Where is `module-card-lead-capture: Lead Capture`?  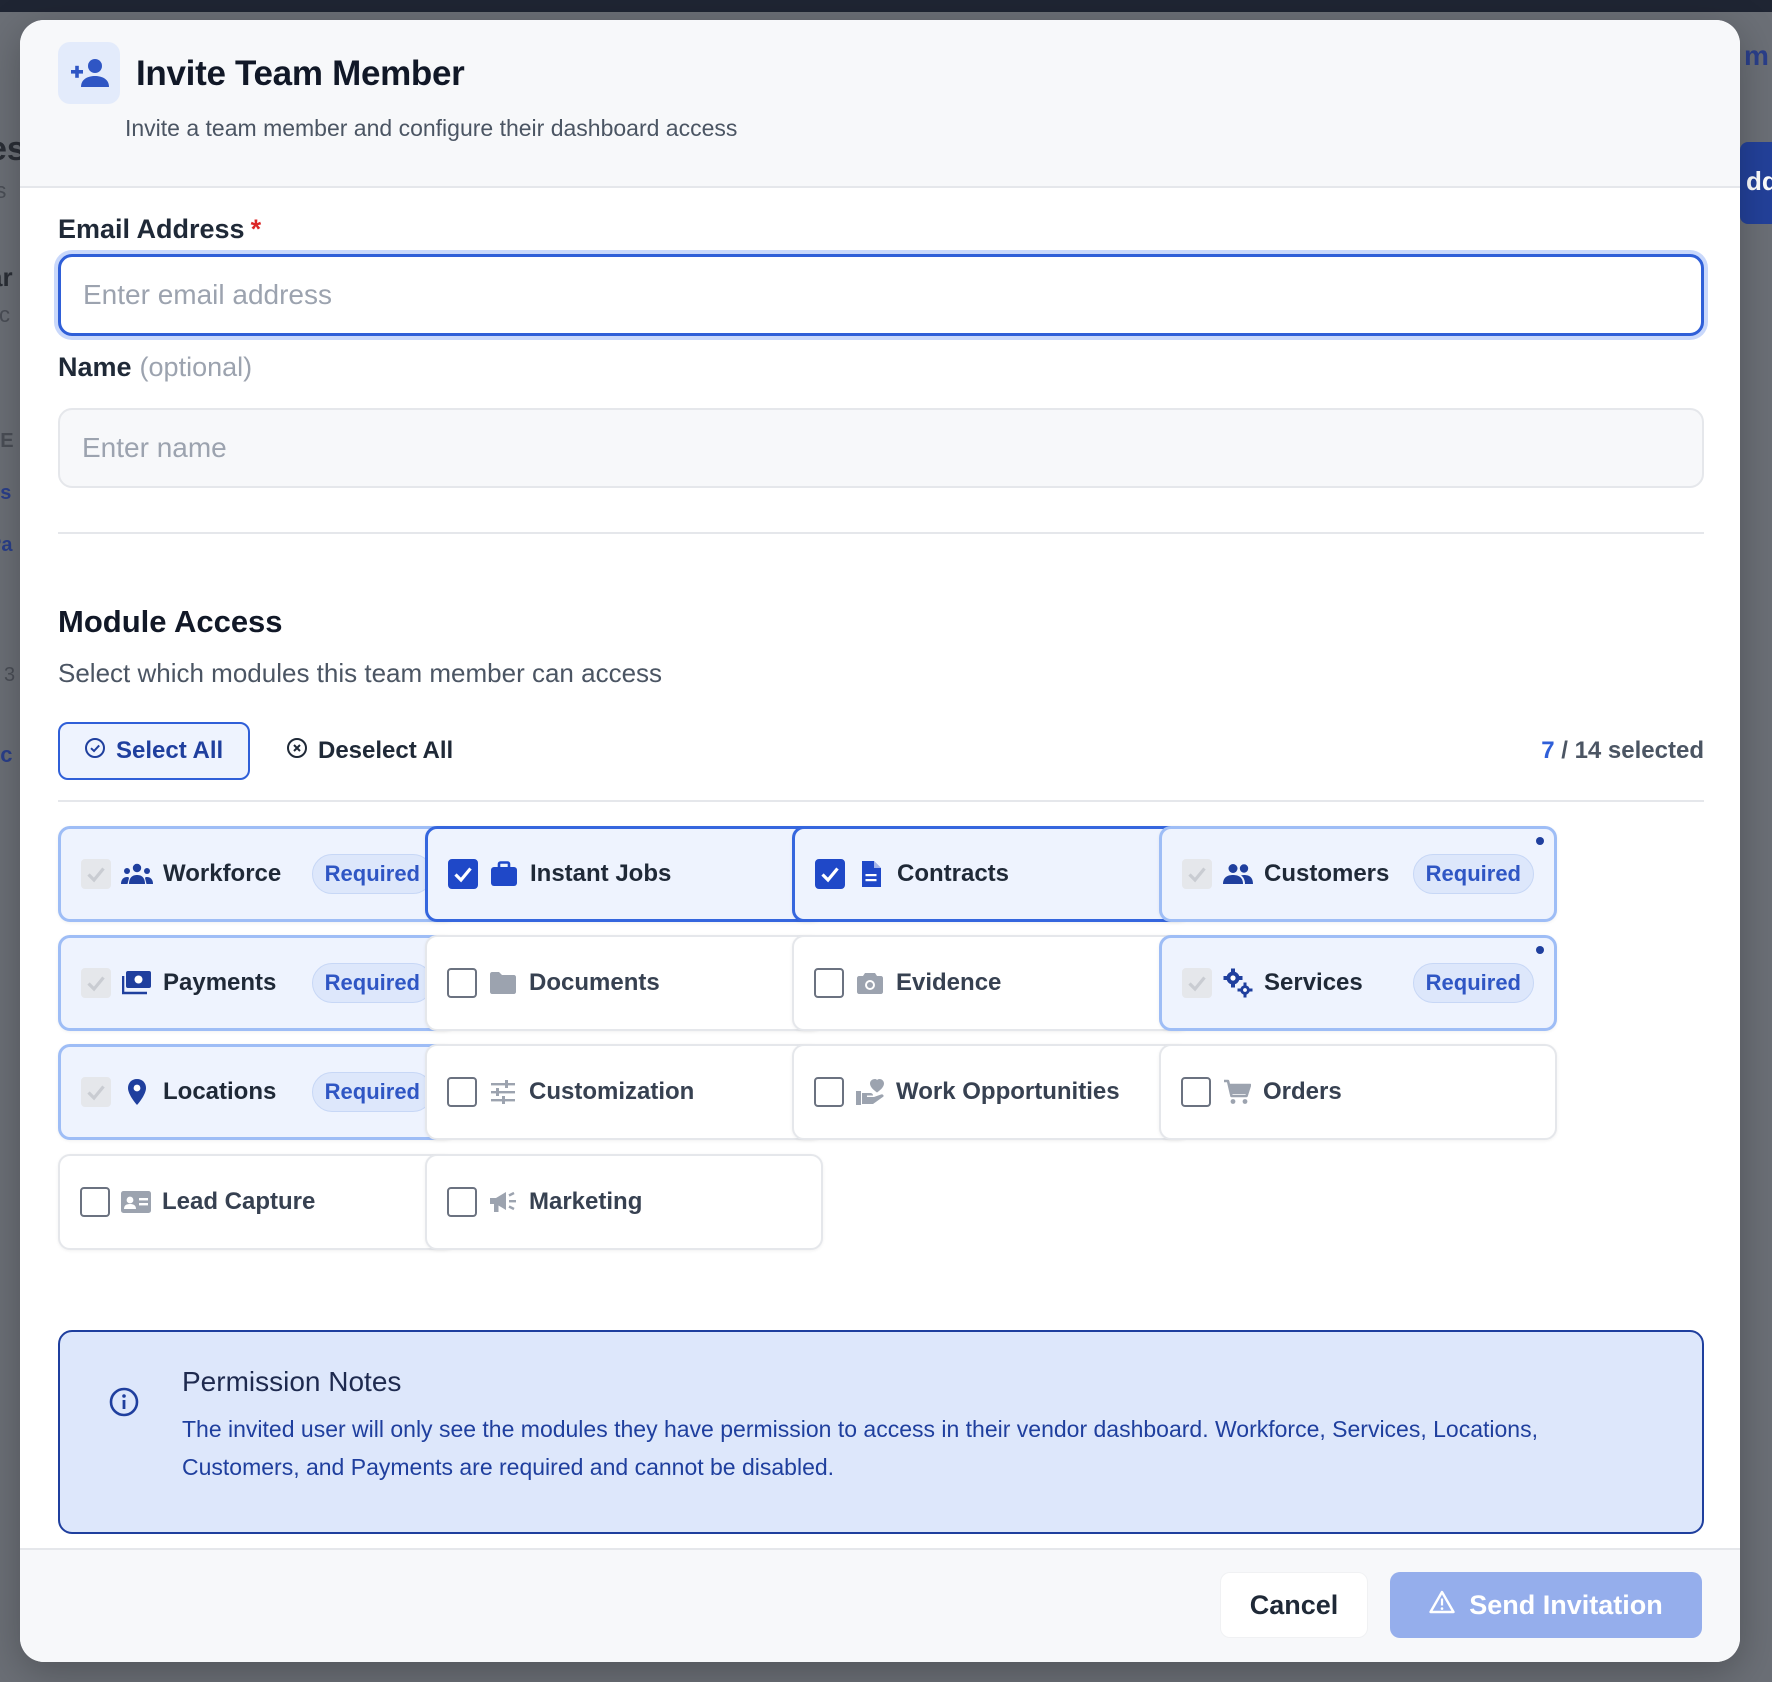
module-card-lead-capture: Lead Capture is located at coordinates (257, 1202).